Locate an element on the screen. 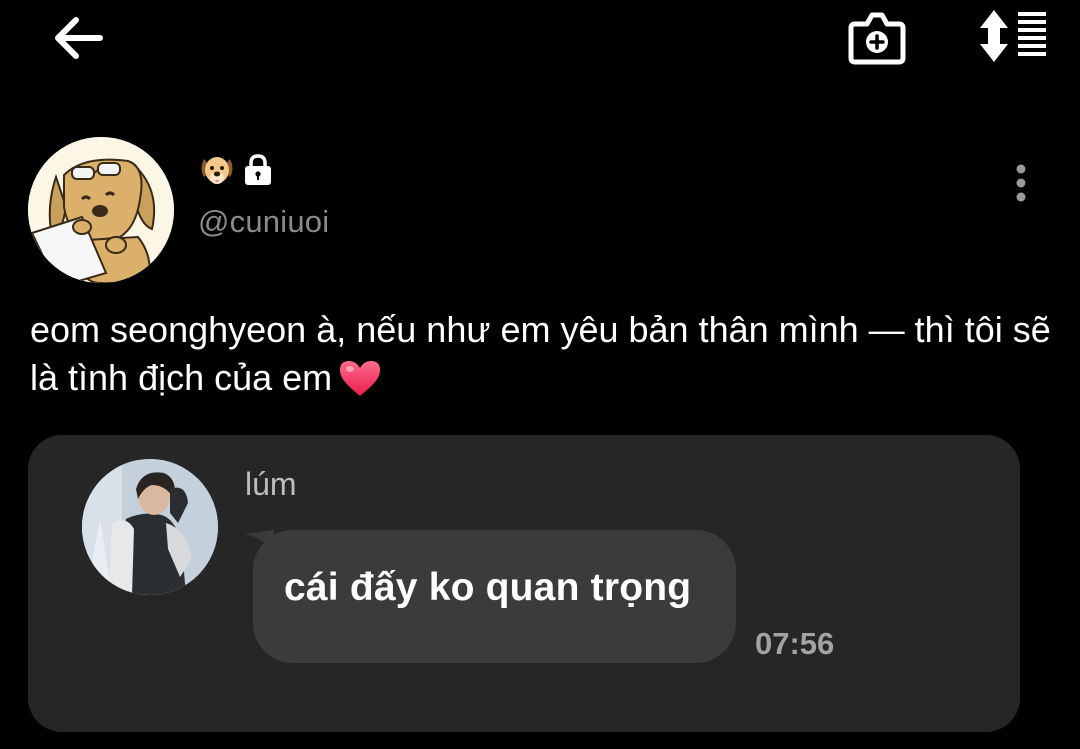  dog-avatar-image is located at coordinates (101, 210).